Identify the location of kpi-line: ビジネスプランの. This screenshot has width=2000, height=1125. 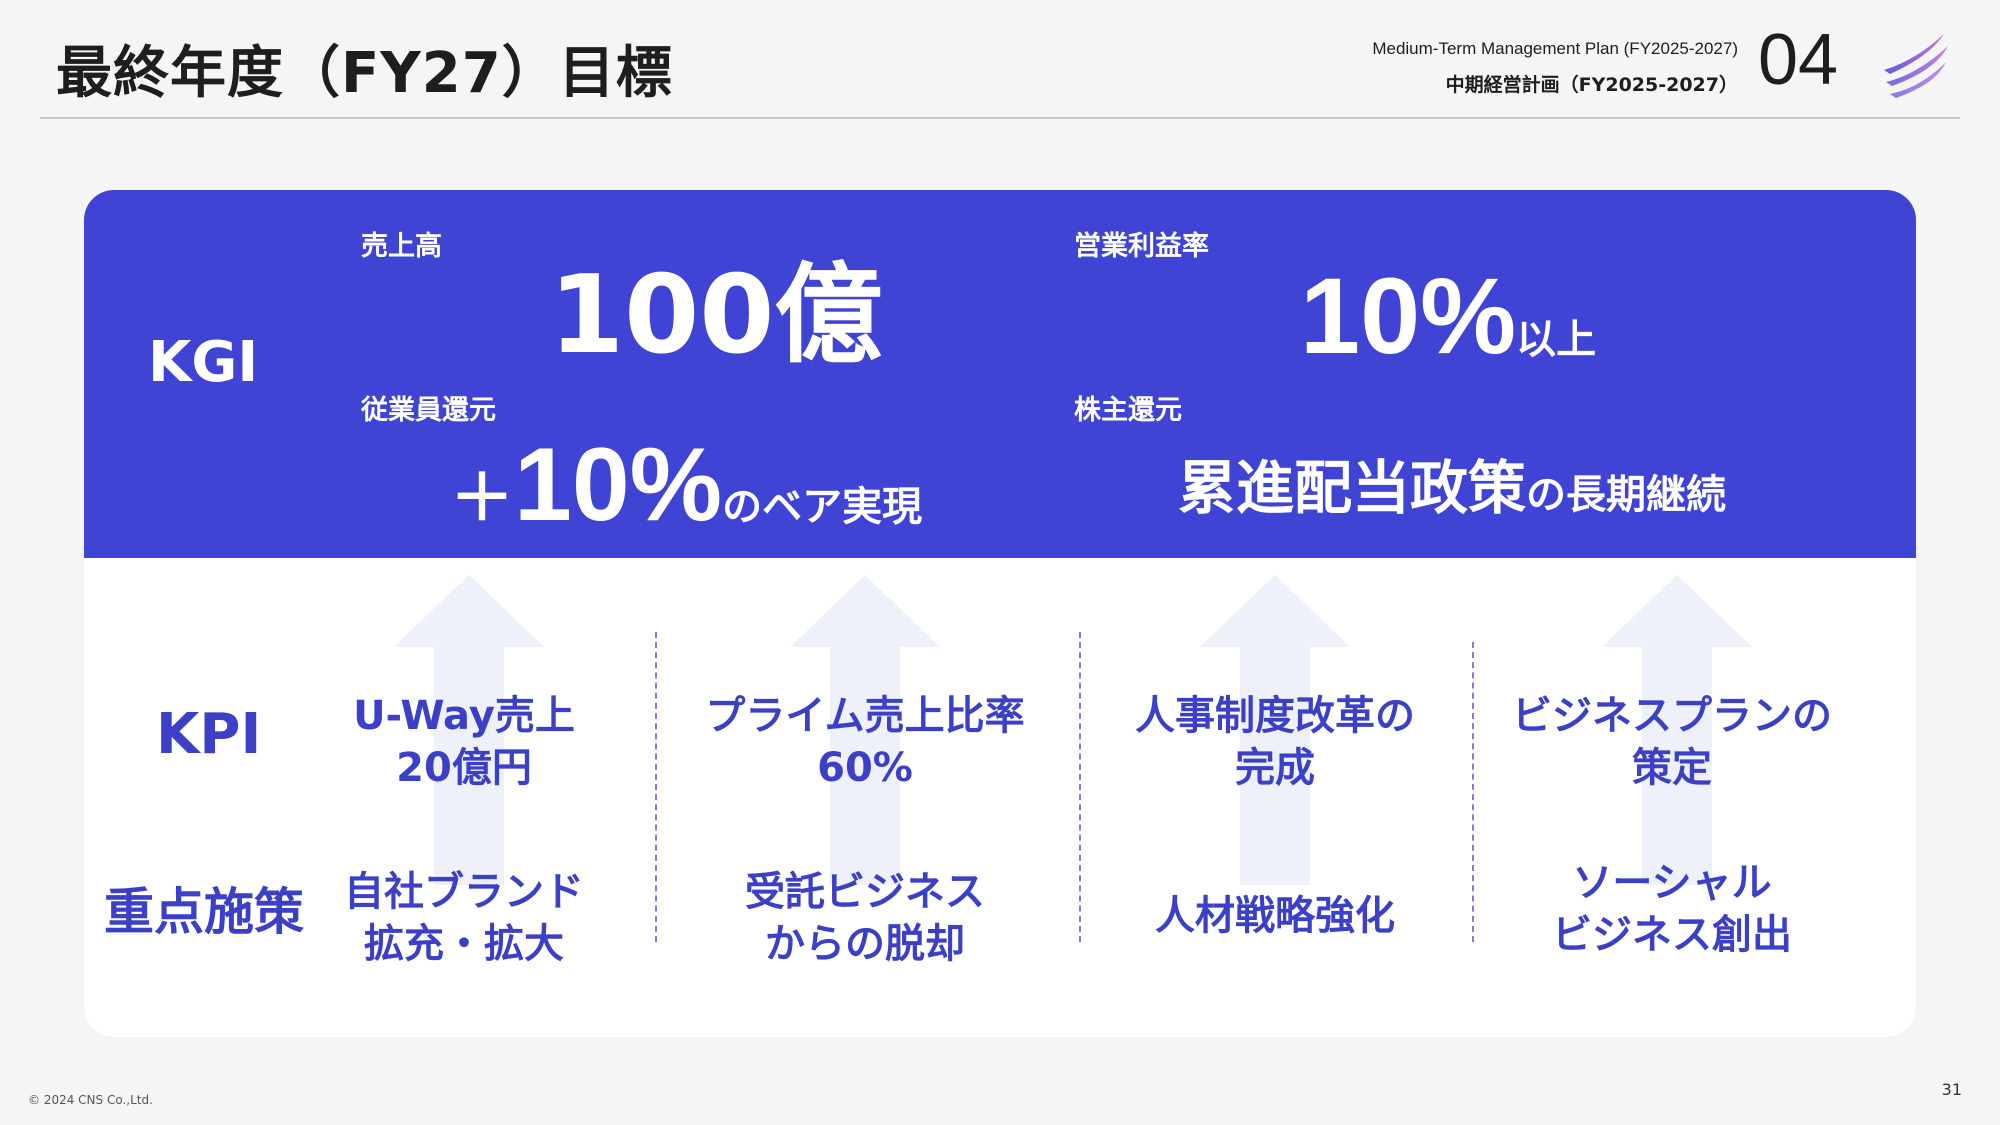
(1672, 716).